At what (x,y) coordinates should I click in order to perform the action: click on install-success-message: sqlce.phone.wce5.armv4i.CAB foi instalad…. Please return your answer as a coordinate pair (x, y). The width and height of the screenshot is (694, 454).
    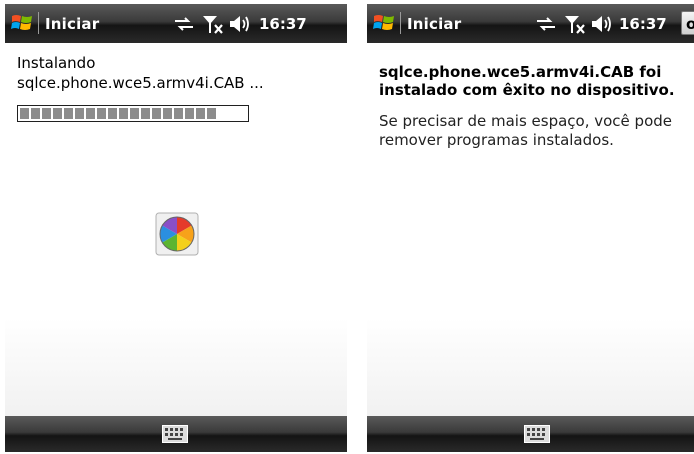
    Looking at the image, I should click on (527, 81).